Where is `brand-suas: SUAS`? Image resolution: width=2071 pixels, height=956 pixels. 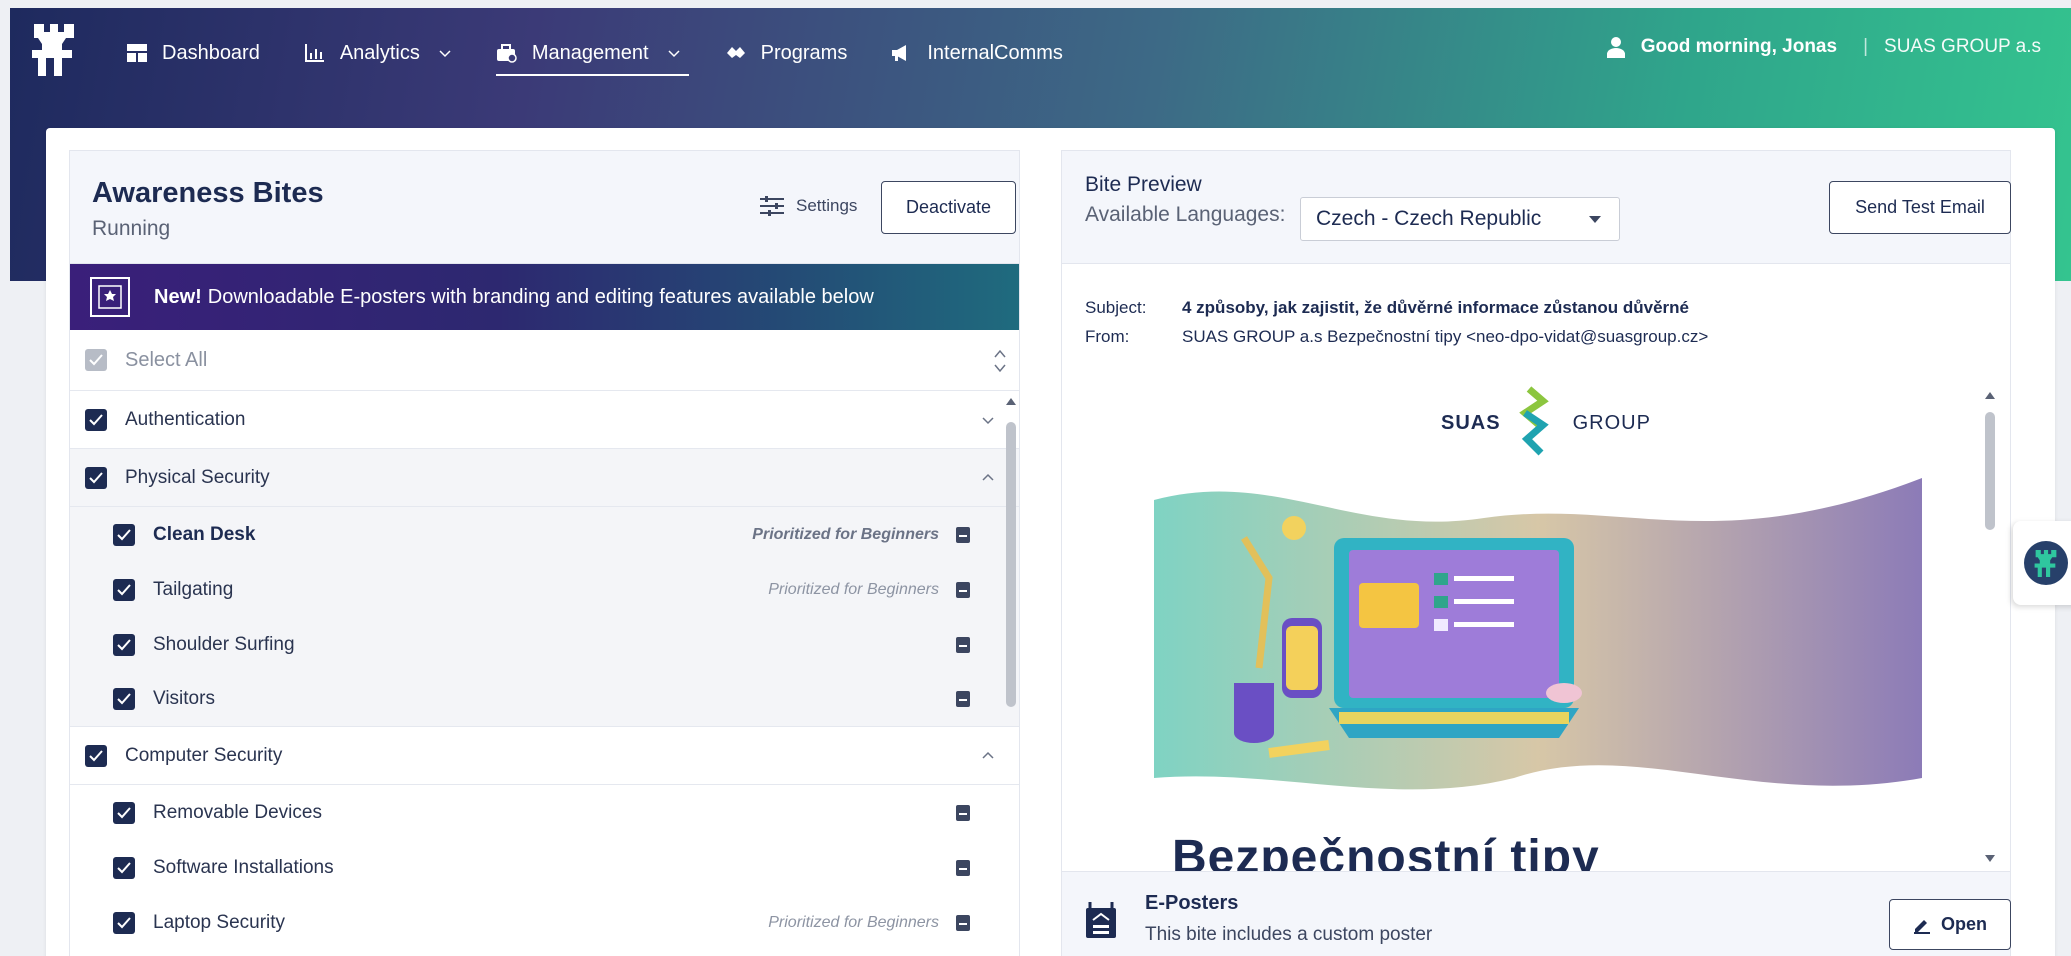 brand-suas: SUAS is located at coordinates (1471, 422).